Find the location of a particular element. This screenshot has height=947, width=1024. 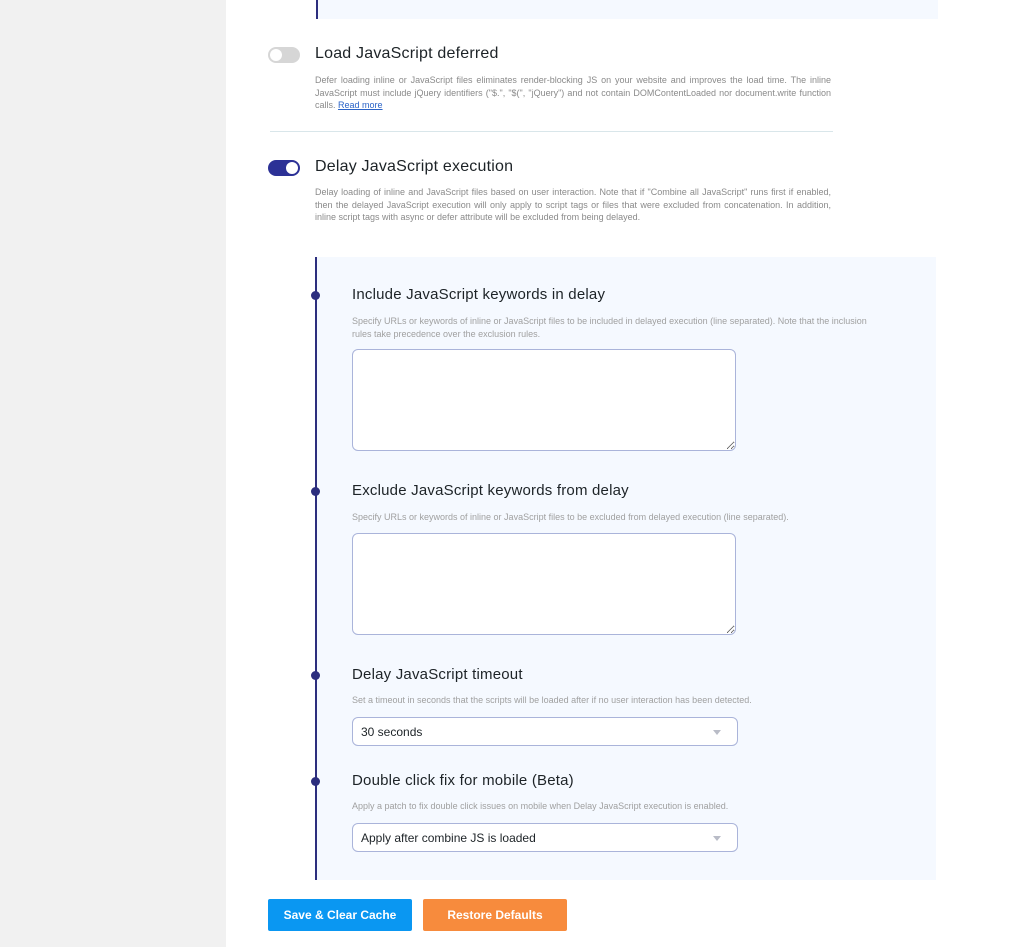

timeout-select: 30 seconds is located at coordinates (545, 731).